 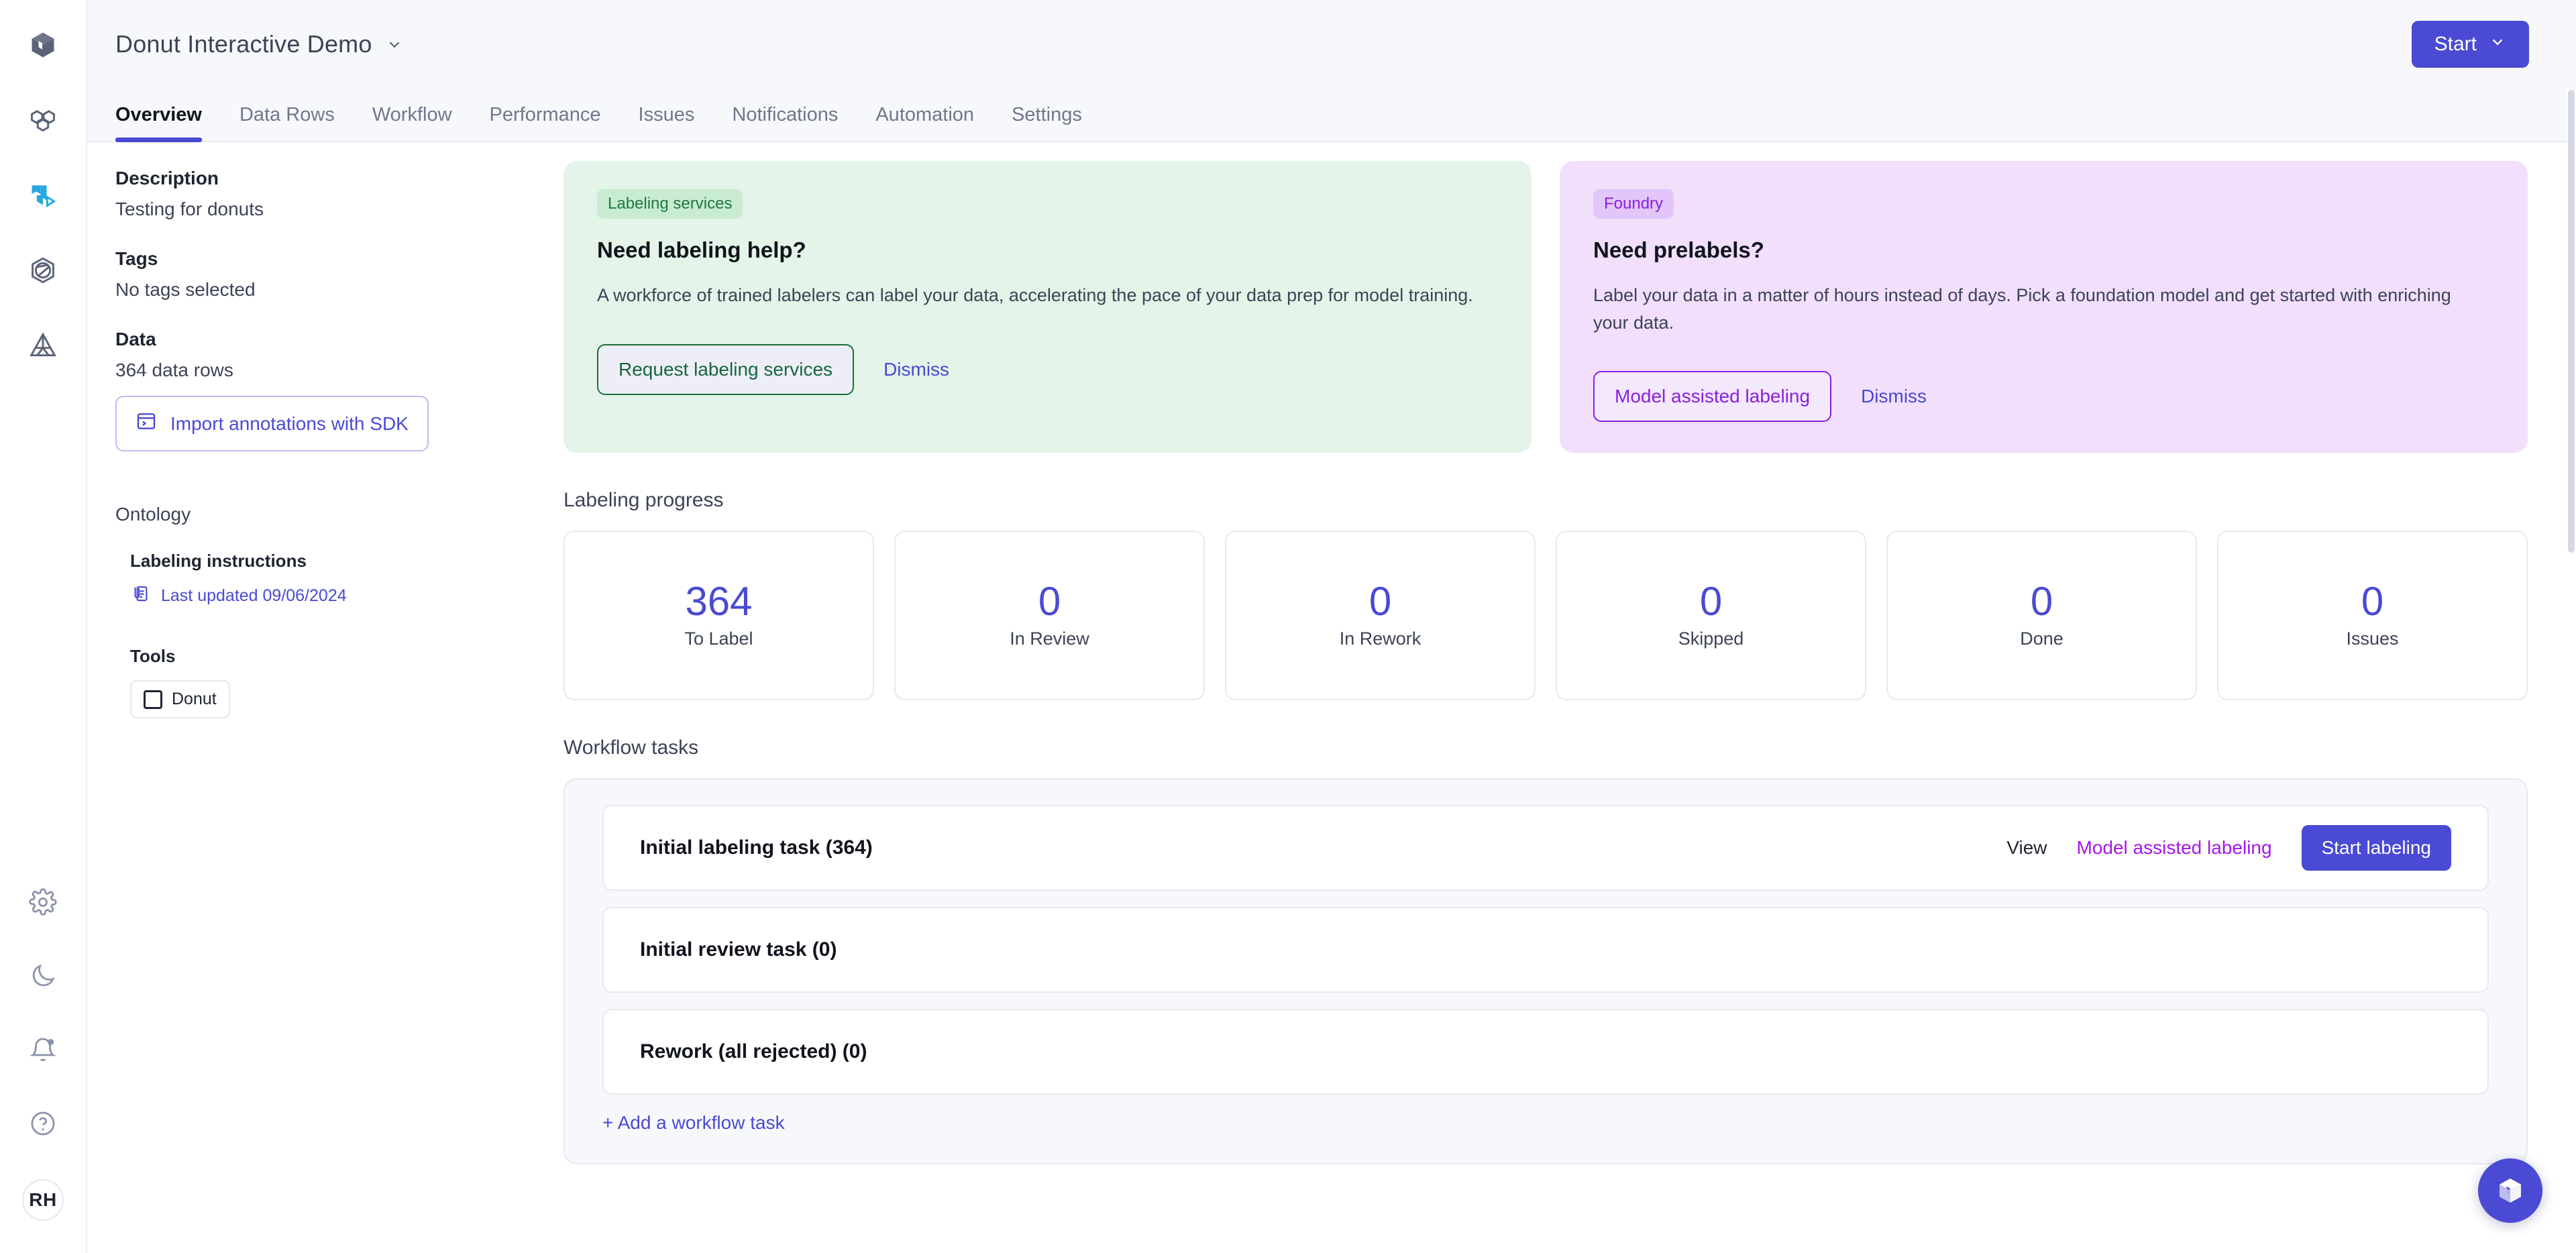 What do you see at coordinates (43, 120) in the screenshot?
I see `model-shapes-icon` at bounding box center [43, 120].